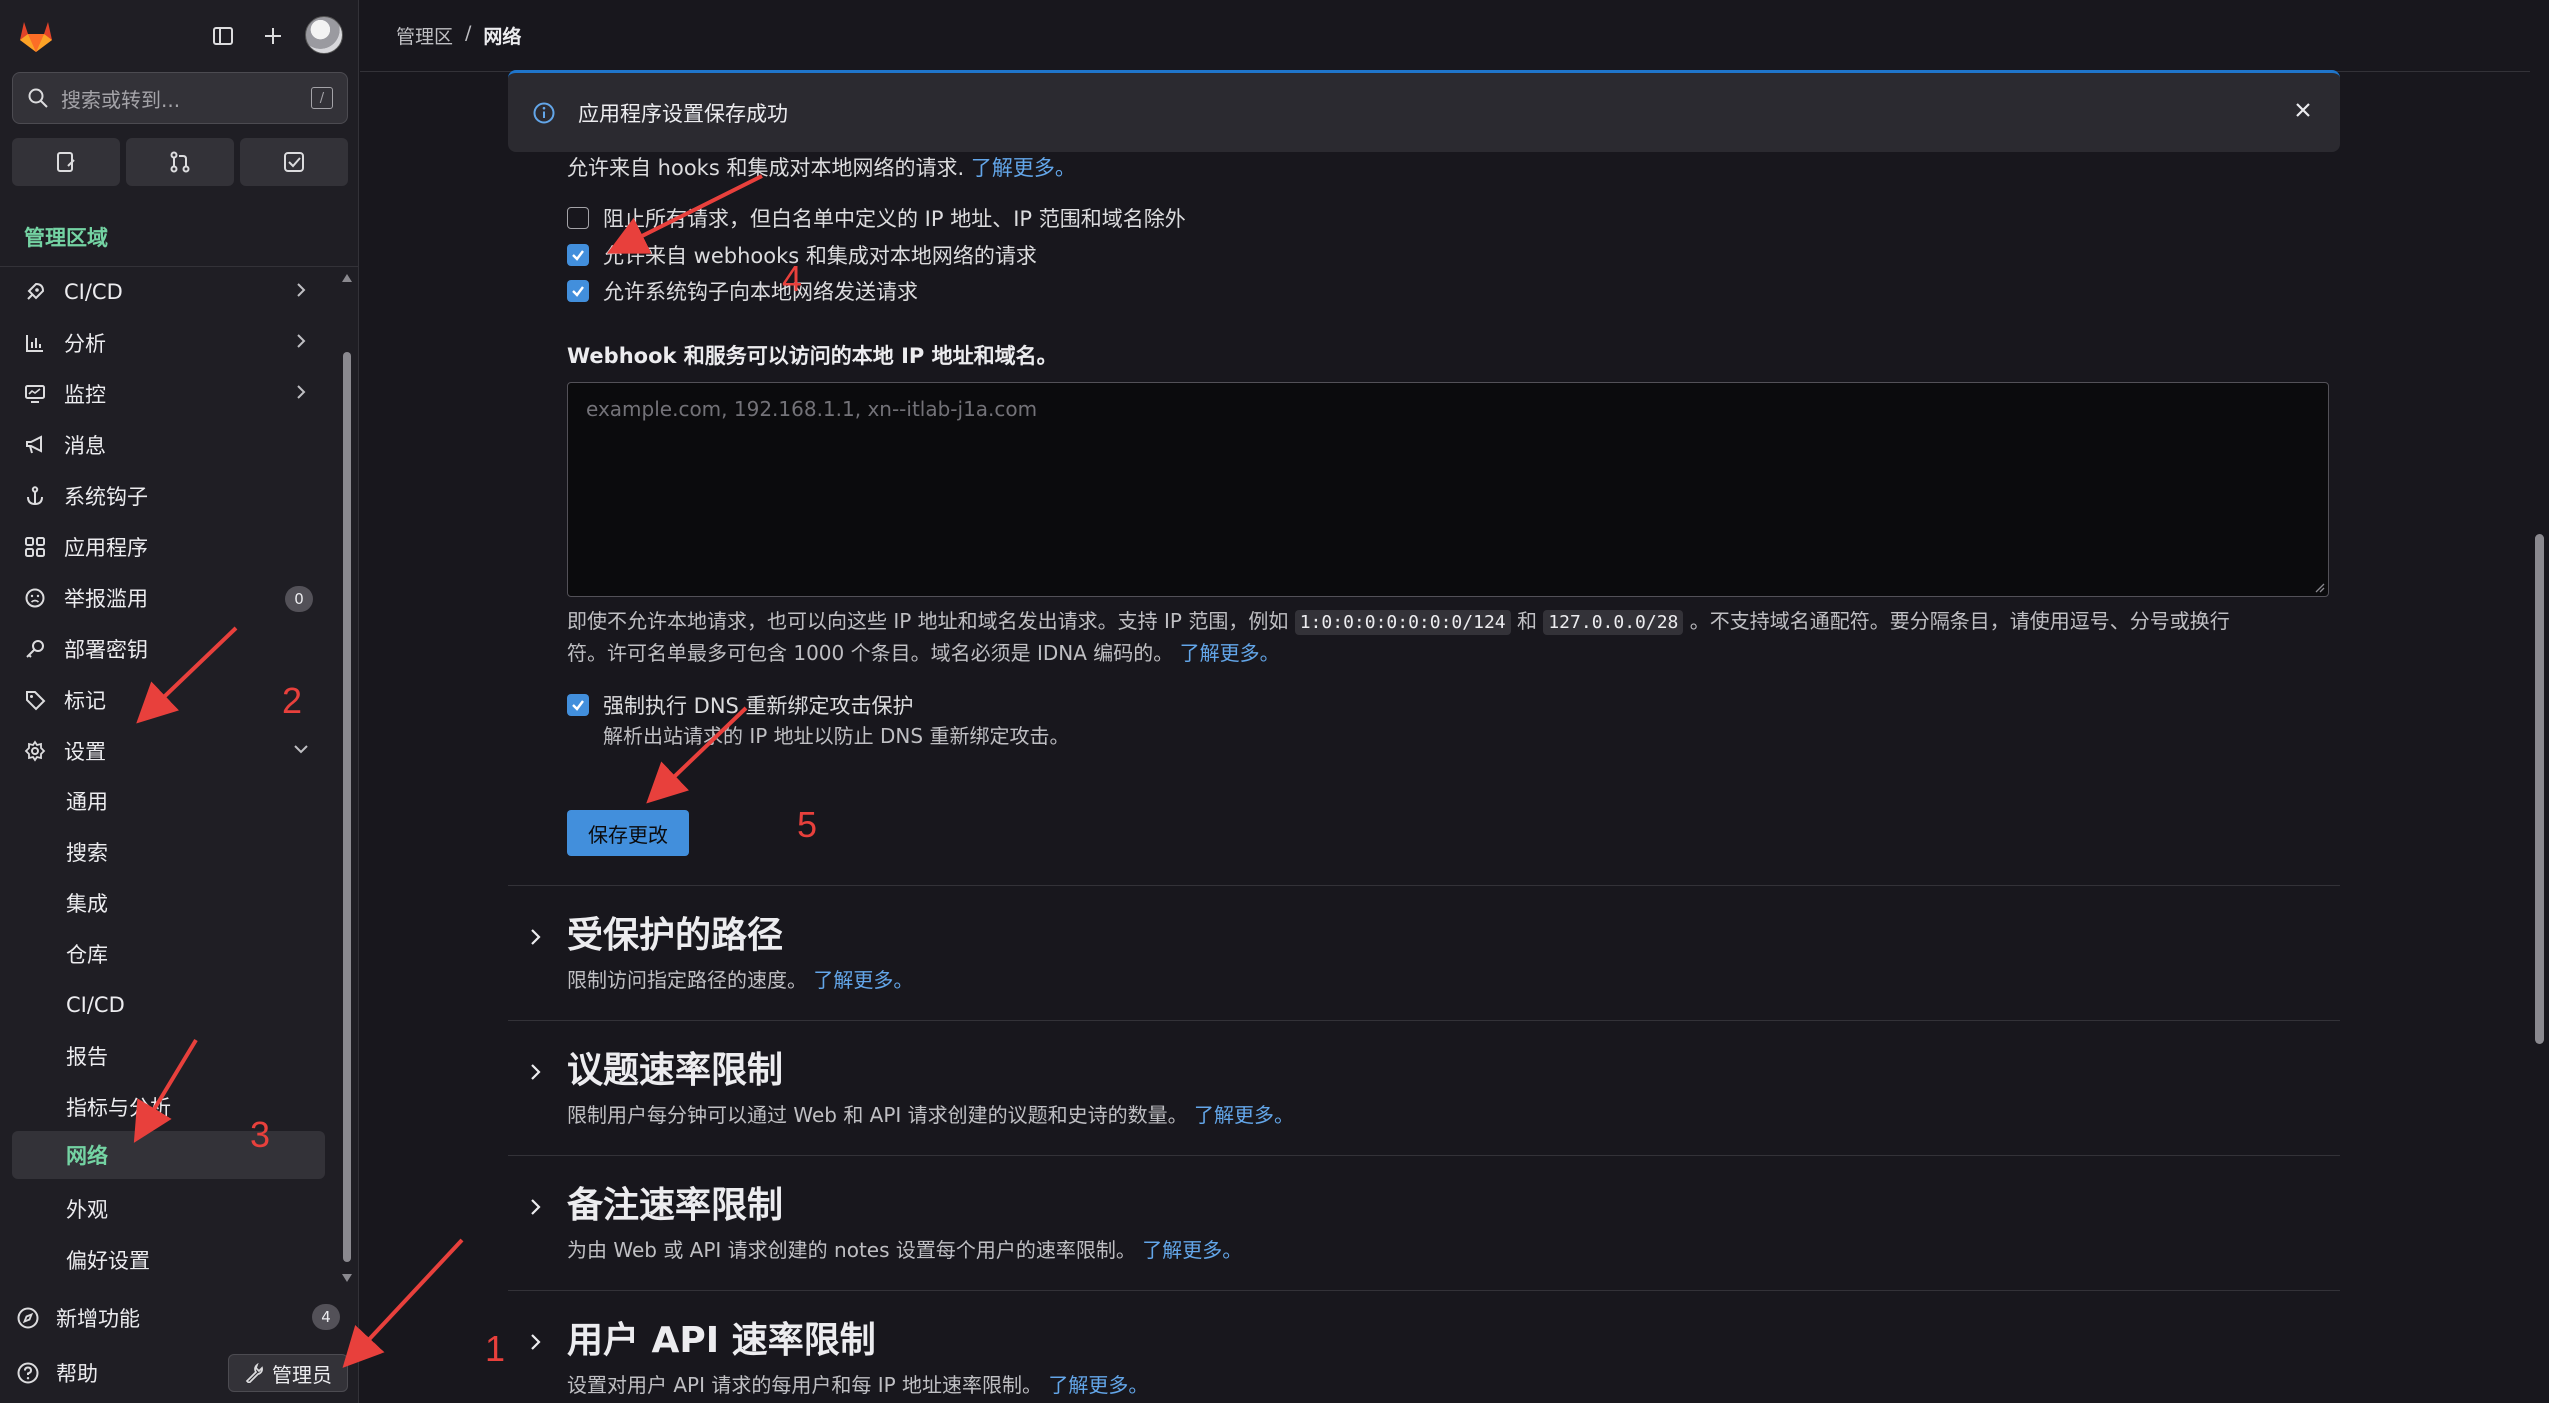  Describe the element at coordinates (168, 1005) in the screenshot. I see `settings-sub-cicd: CI/CD` at that location.